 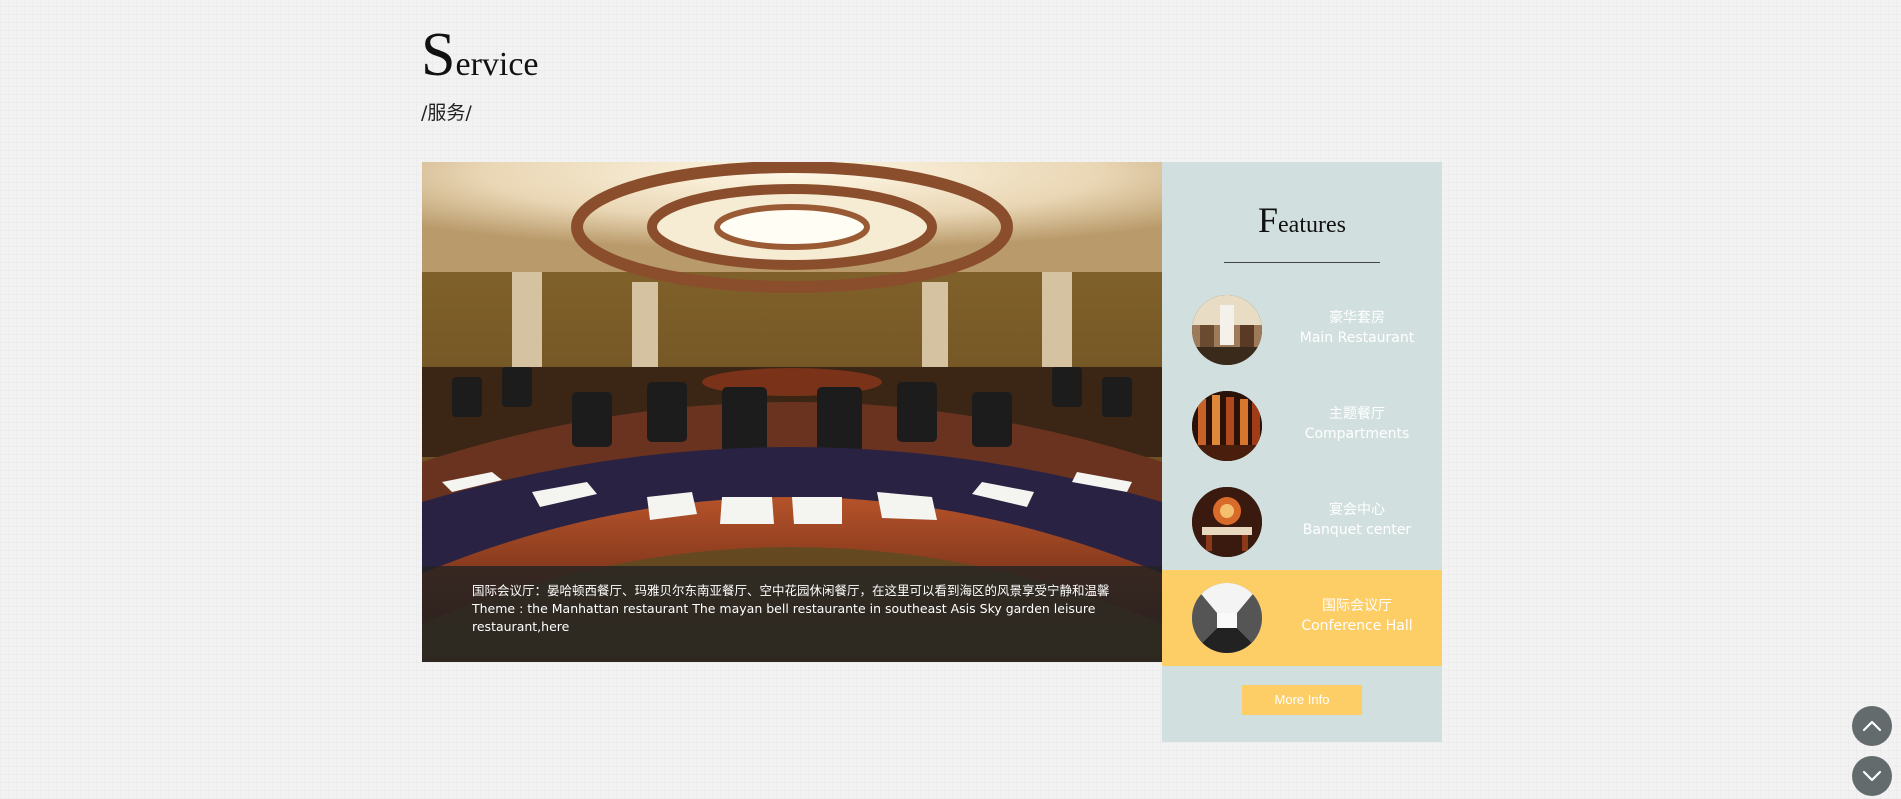 What do you see at coordinates (497, 64) in the screenshot?
I see `section-title-rest: ervice` at bounding box center [497, 64].